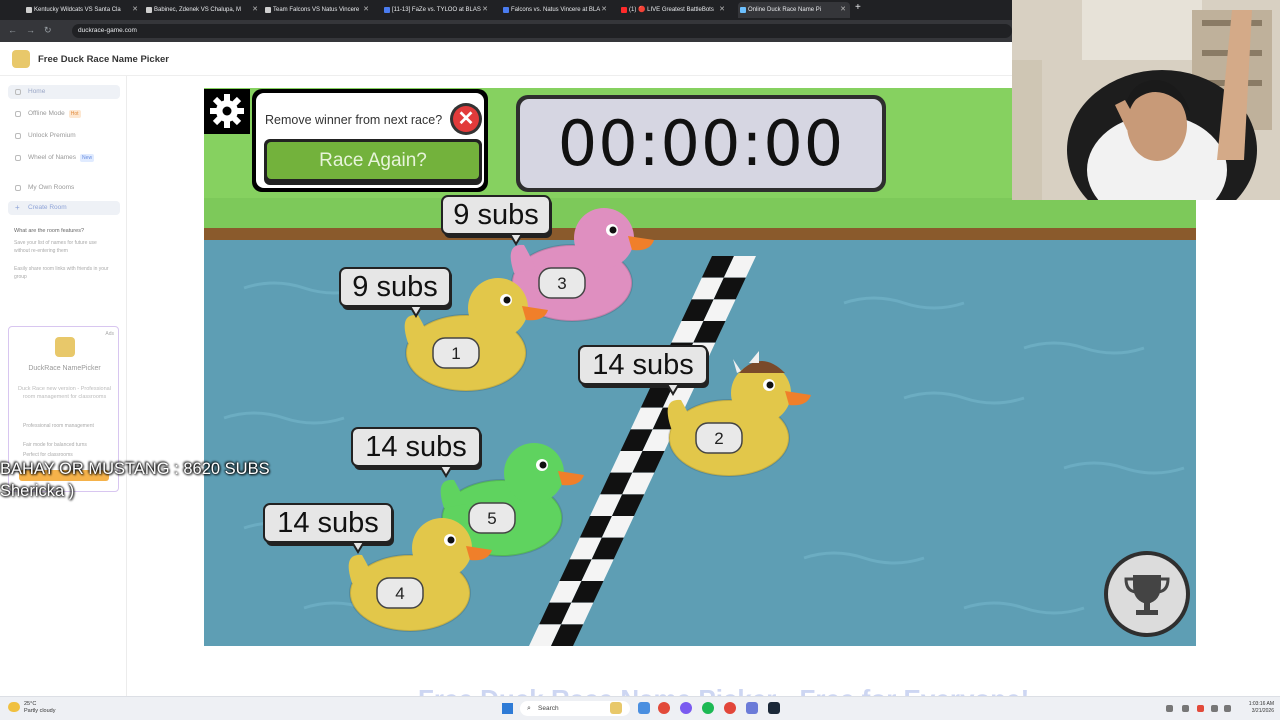 This screenshot has width=1280, height=720. I want to click on tray-chevron-icon, so click(1169, 708).